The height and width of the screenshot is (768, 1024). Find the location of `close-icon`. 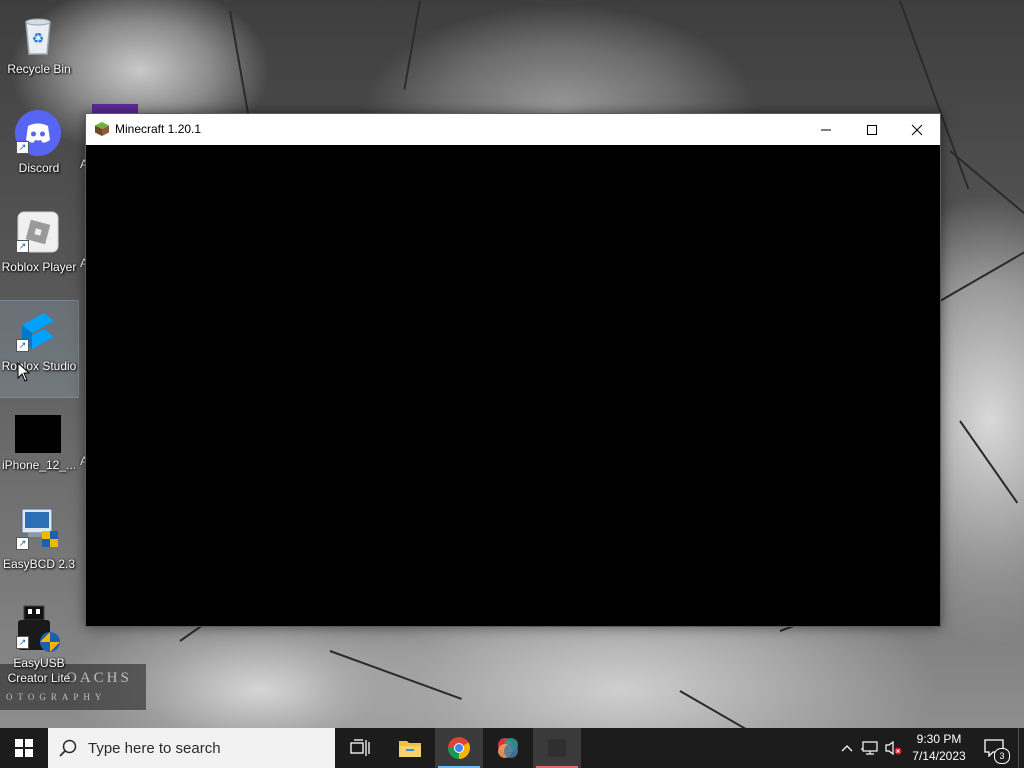

close-icon is located at coordinates (917, 129).